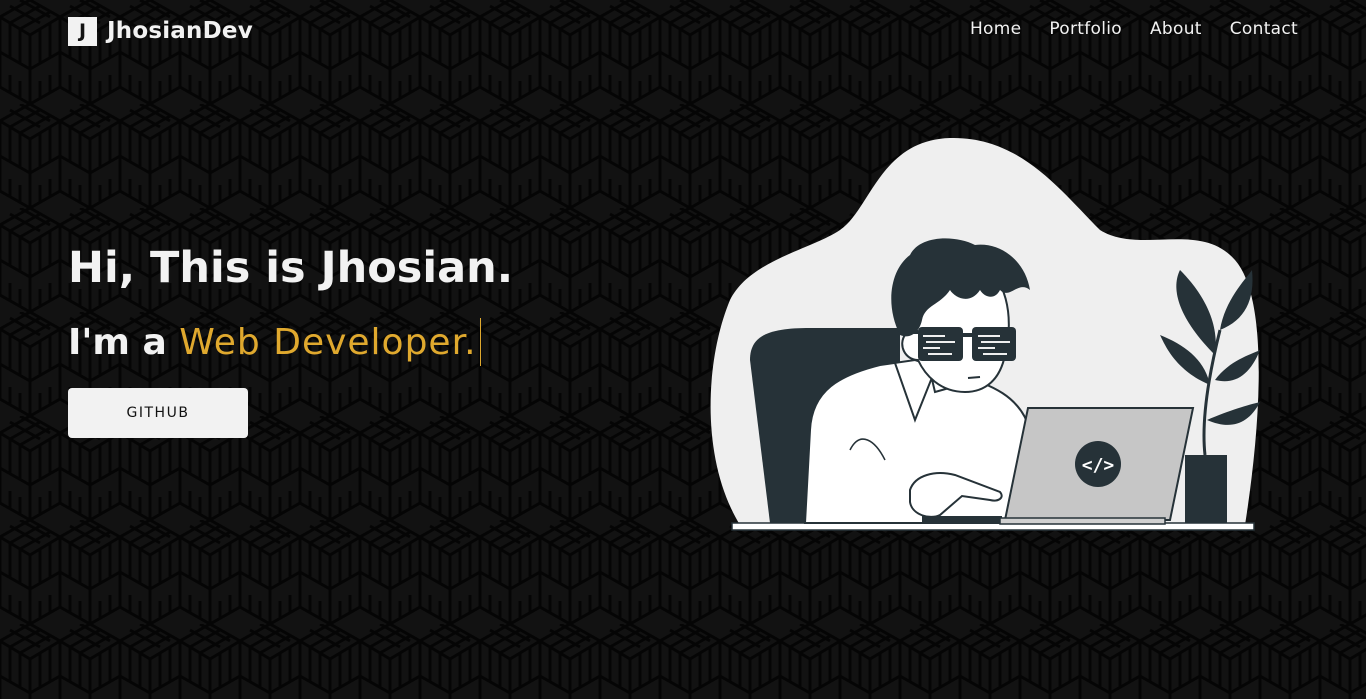 This screenshot has height=699, width=1366. I want to click on role-typed-text: Web Developer., so click(328, 342).